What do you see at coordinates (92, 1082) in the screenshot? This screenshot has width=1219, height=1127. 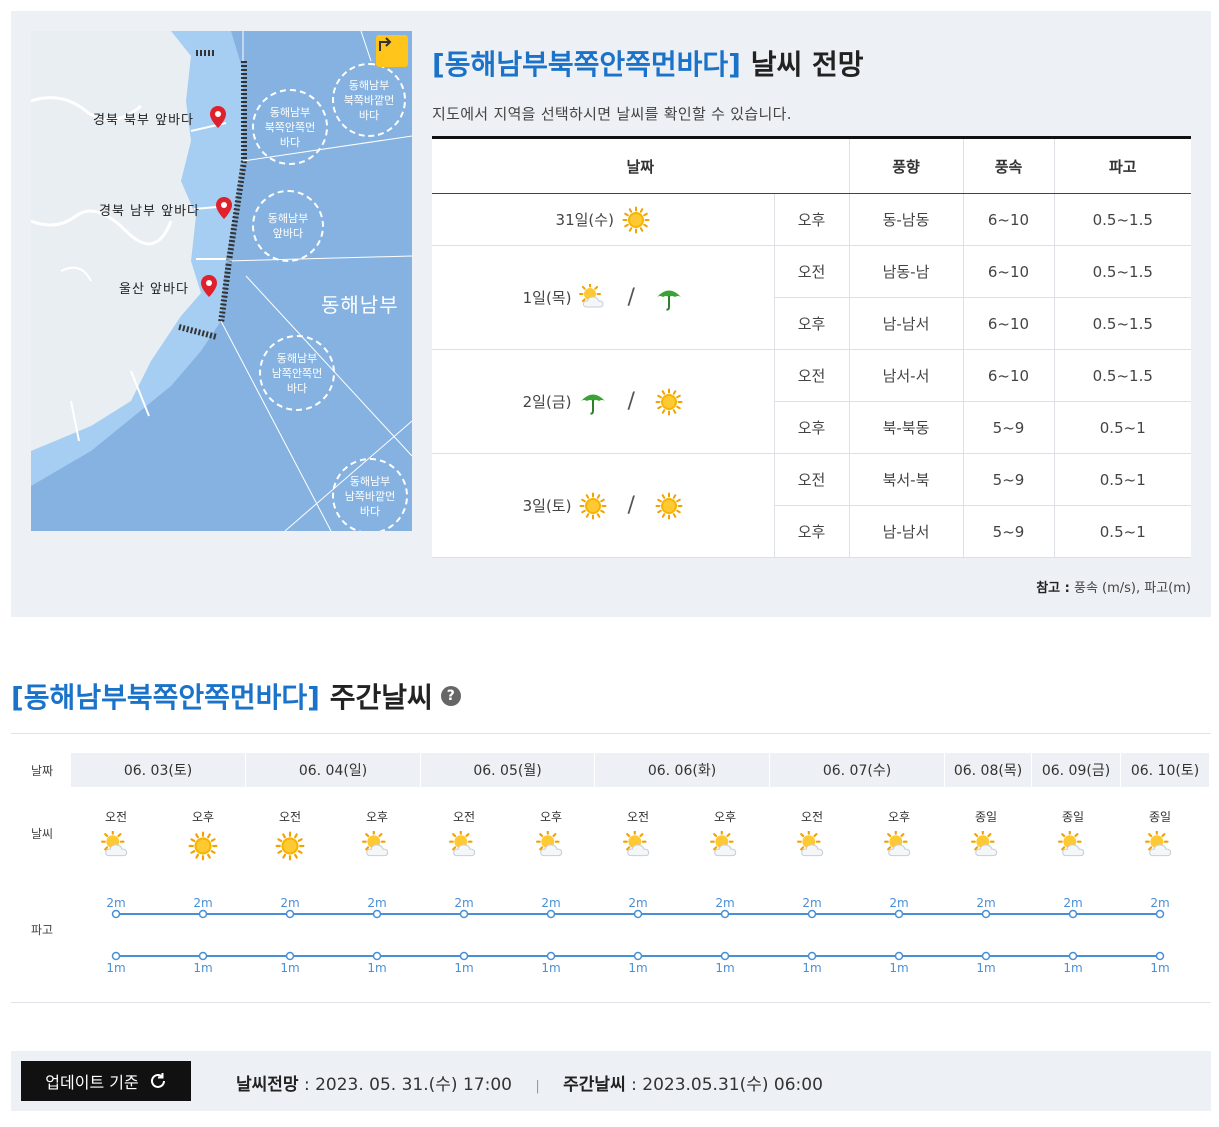 I see `update-button-label: 업데이트 기준` at bounding box center [92, 1082].